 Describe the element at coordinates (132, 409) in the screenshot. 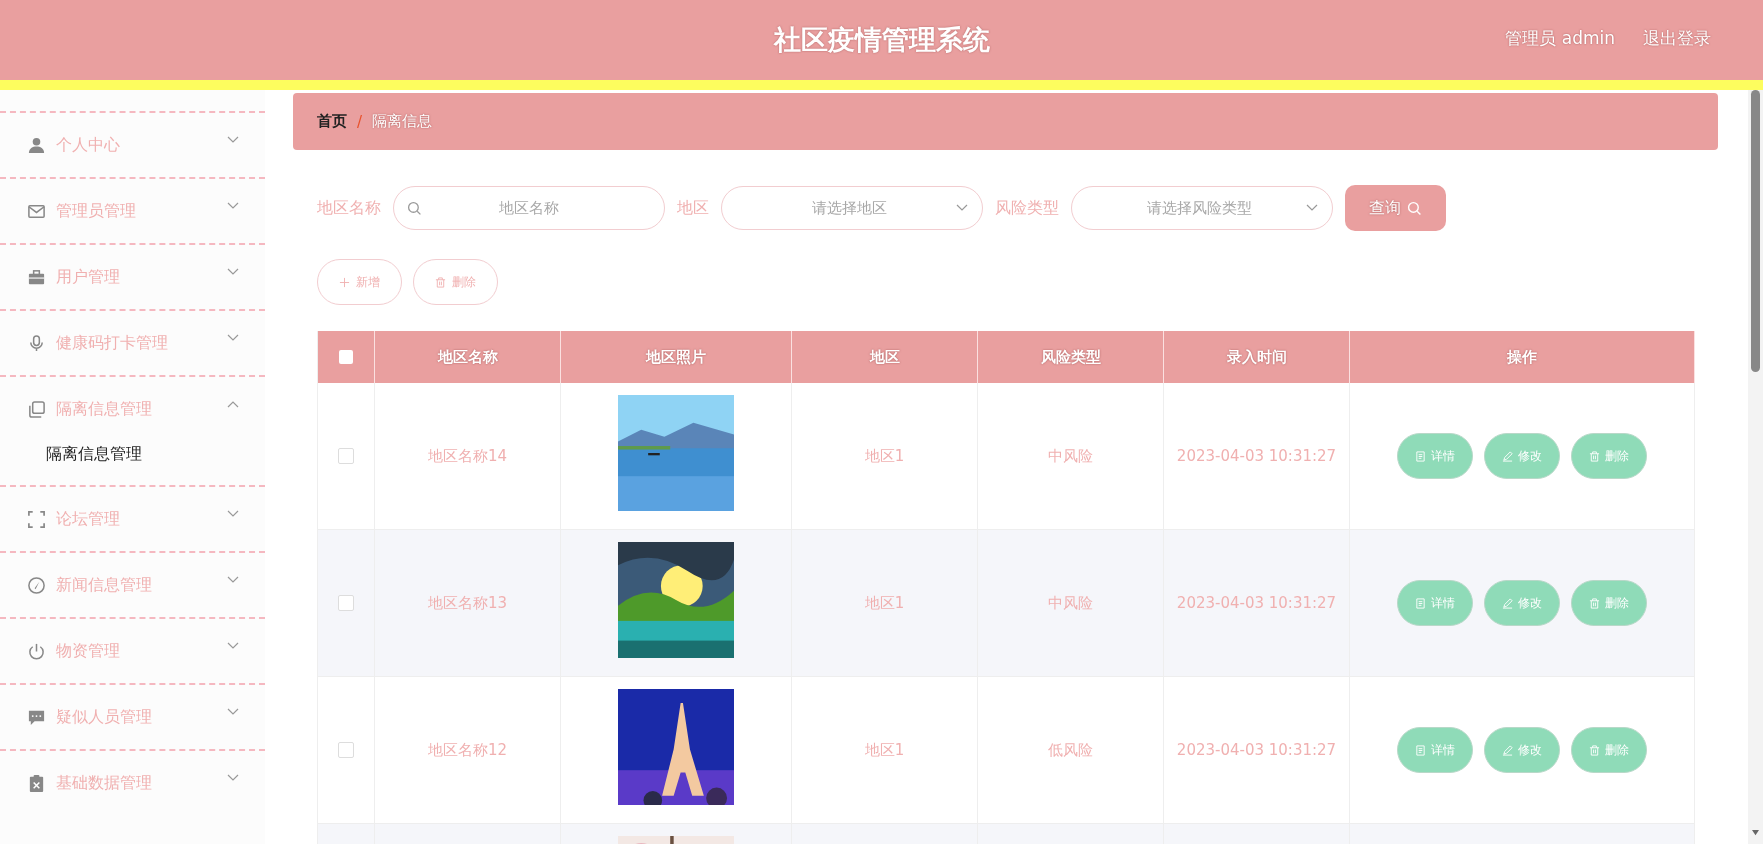

I see `menu-item: 隔离信息管理` at that location.